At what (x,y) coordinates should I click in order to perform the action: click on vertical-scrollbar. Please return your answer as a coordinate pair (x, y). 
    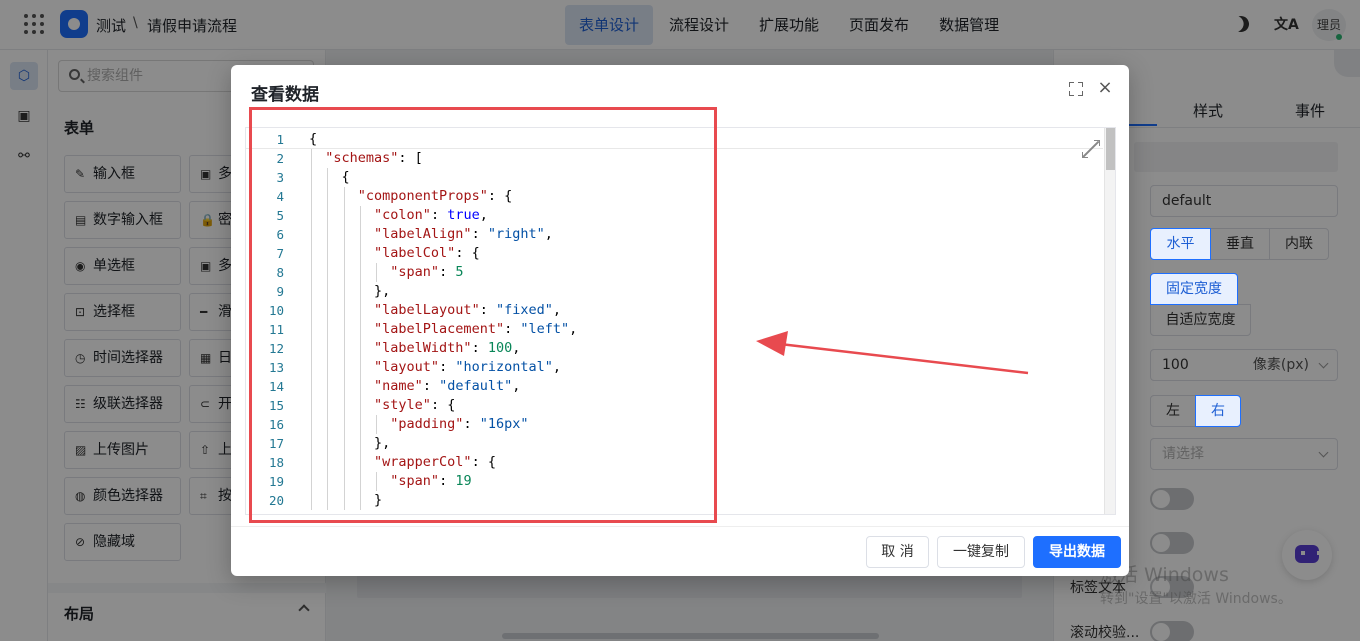
    Looking at the image, I should click on (1109, 321).